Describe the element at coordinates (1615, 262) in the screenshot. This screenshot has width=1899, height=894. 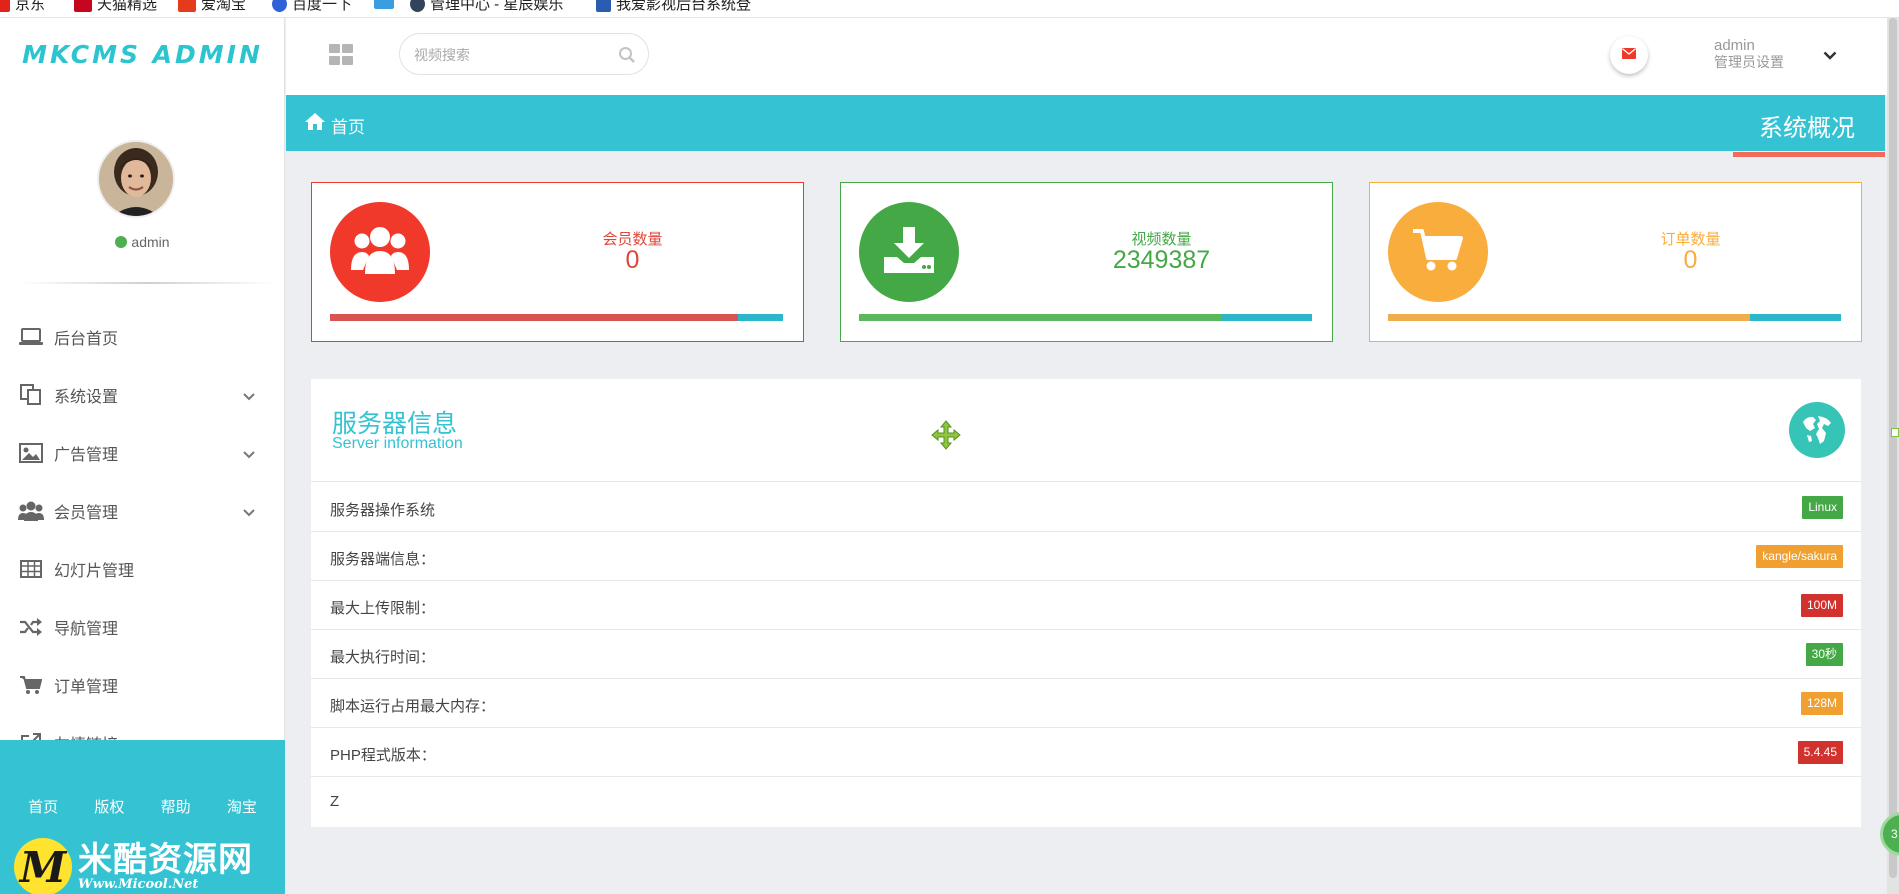
I see `stat-card-orders: 订单数量 0` at that location.